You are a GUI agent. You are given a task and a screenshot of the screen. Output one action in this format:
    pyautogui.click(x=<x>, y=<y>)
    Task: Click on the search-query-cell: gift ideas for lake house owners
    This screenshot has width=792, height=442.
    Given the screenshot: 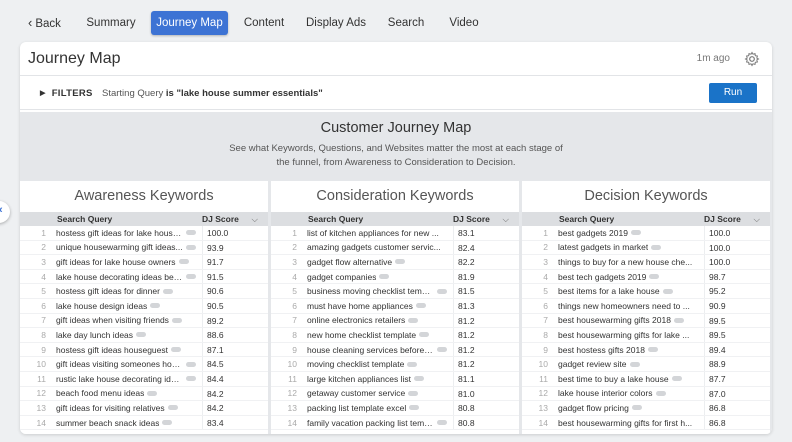 What is the action you would take?
    pyautogui.click(x=129, y=262)
    